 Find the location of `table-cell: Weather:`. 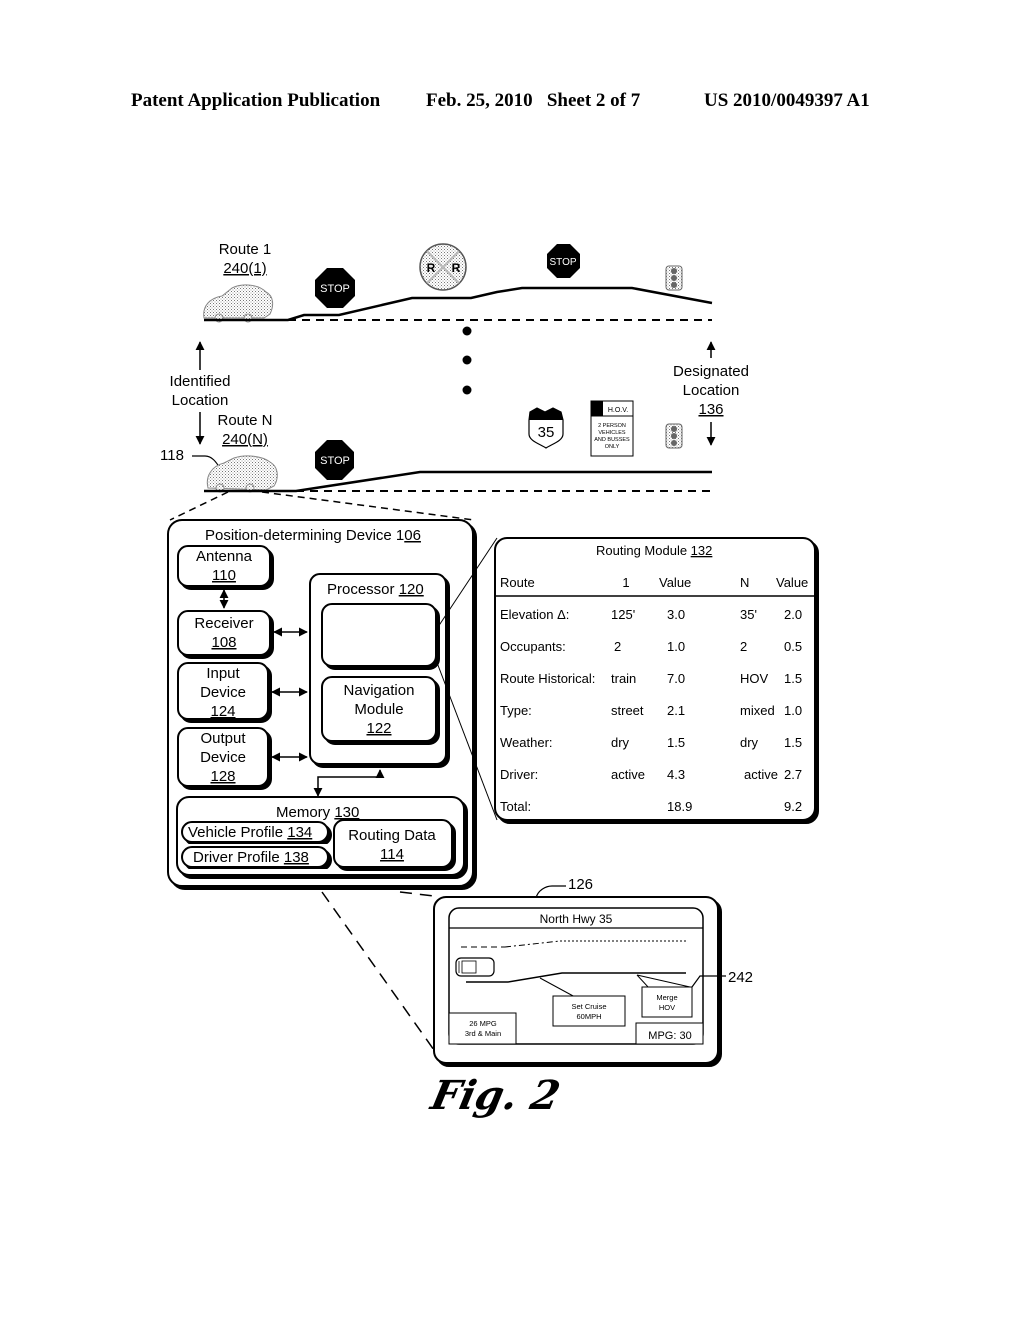

table-cell: Weather: is located at coordinates (526, 742).